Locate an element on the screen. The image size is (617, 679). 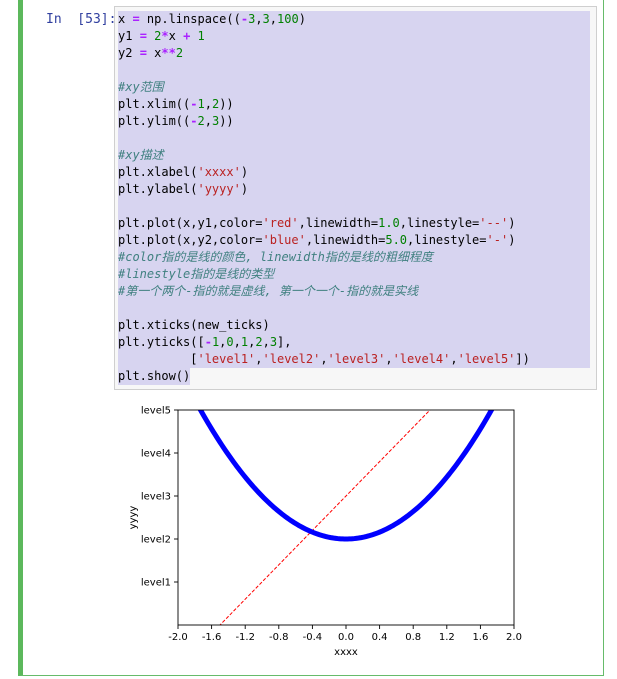
code-token: plt.xlabel( is located at coordinates (158, 172).